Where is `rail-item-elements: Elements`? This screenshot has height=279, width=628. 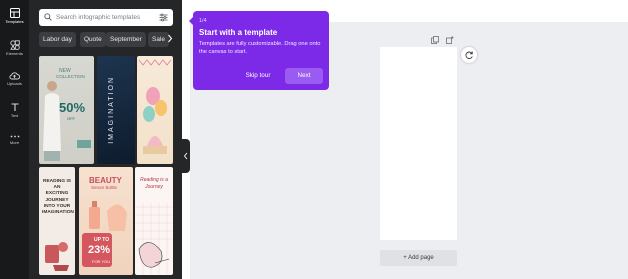
rail-item-elements: Elements is located at coordinates (14, 48).